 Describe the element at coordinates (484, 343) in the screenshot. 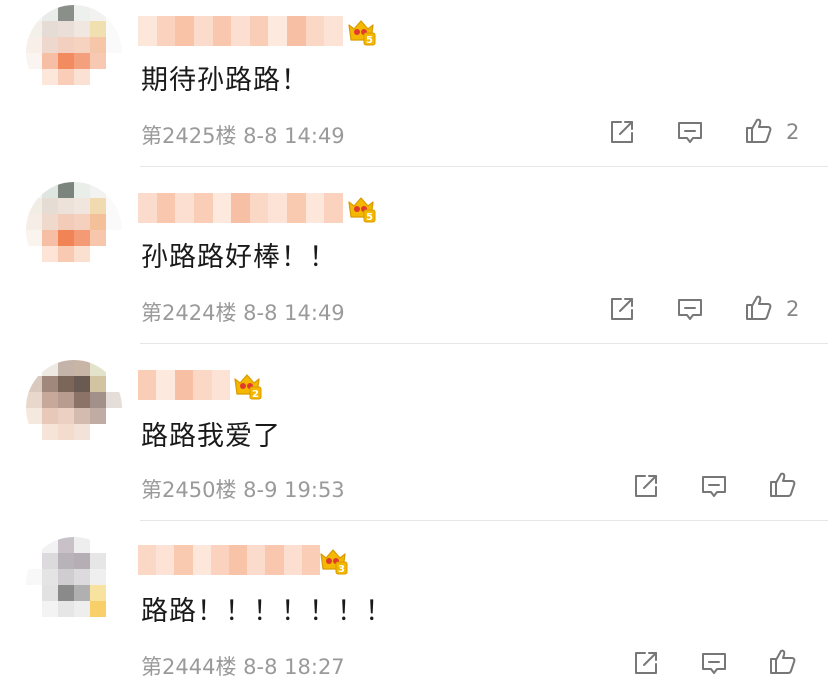

I see `divider` at that location.